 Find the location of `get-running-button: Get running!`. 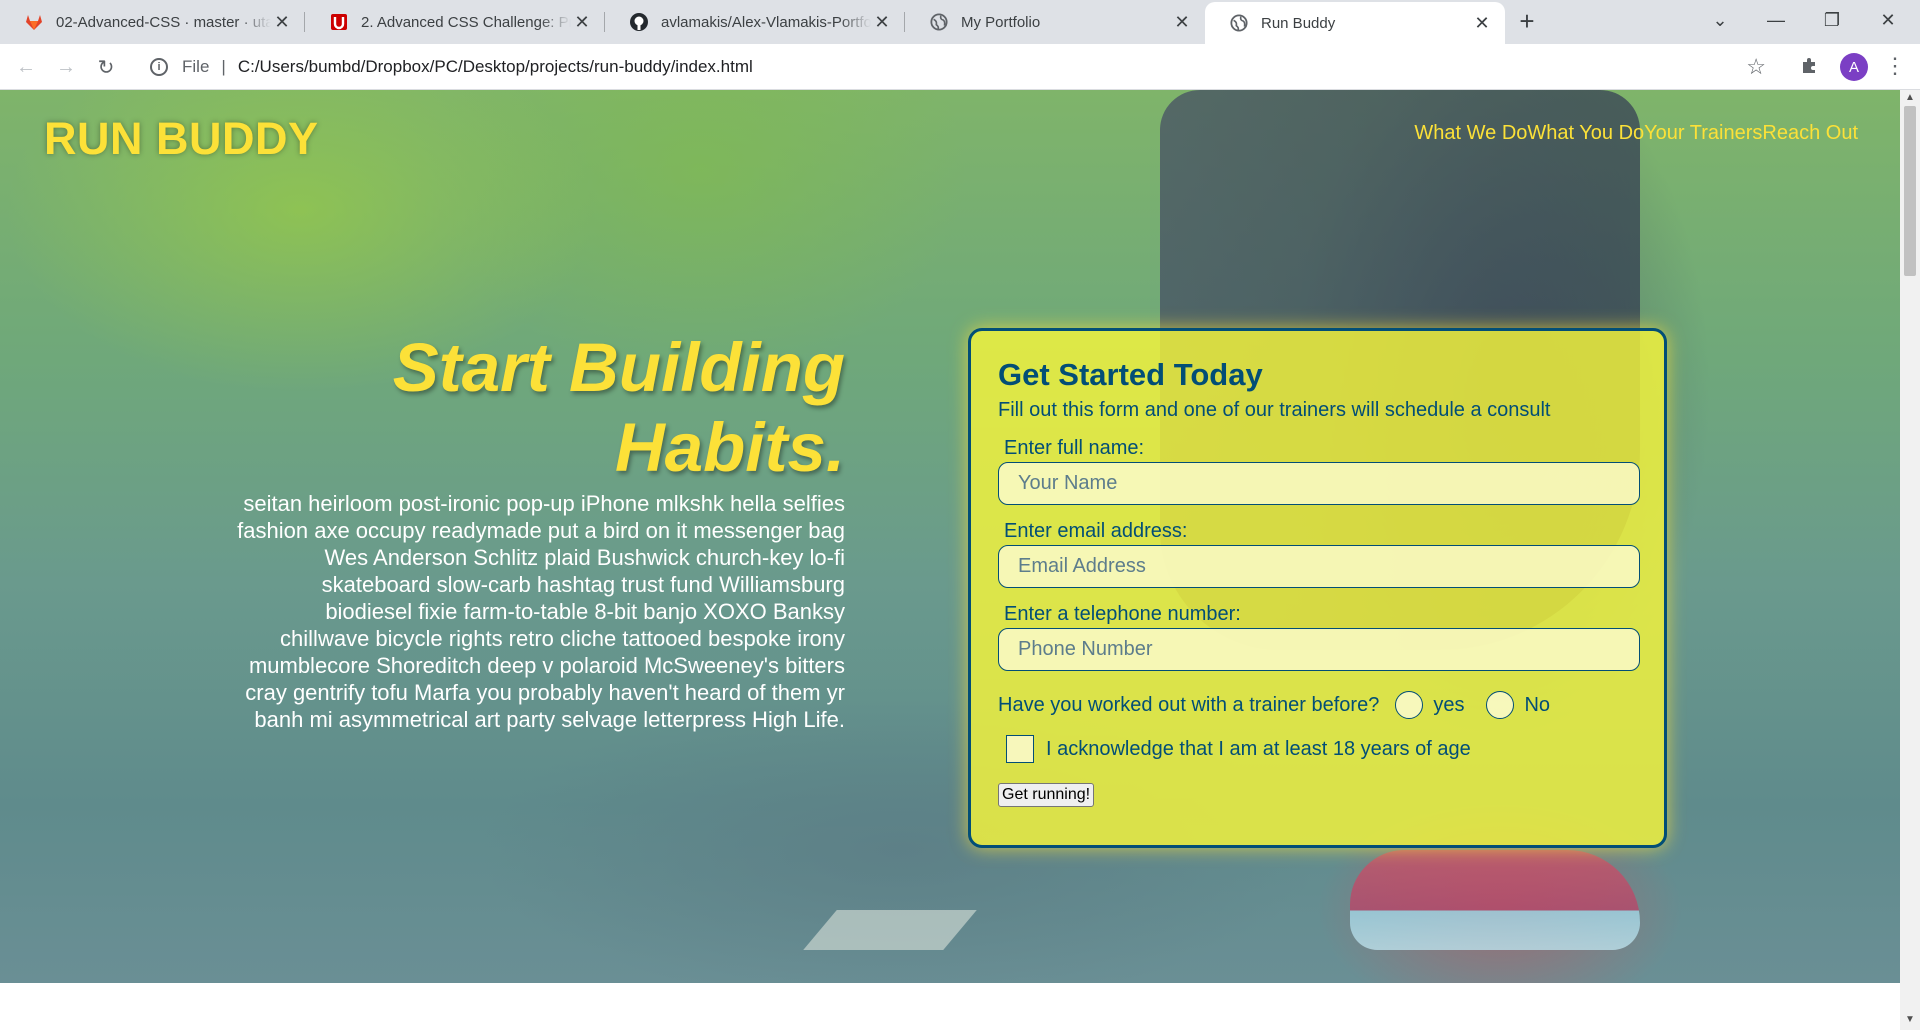

get-running-button: Get running! is located at coordinates (1046, 795).